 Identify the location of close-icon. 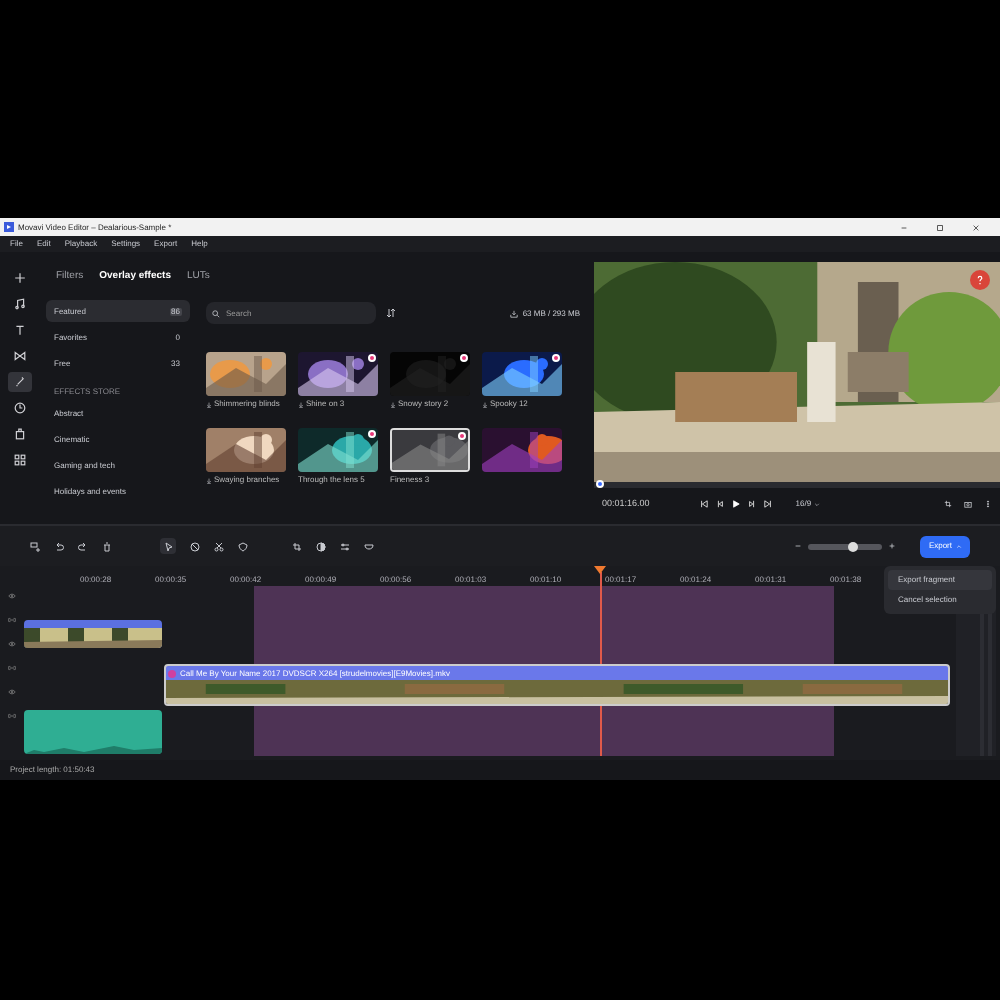
(976, 227).